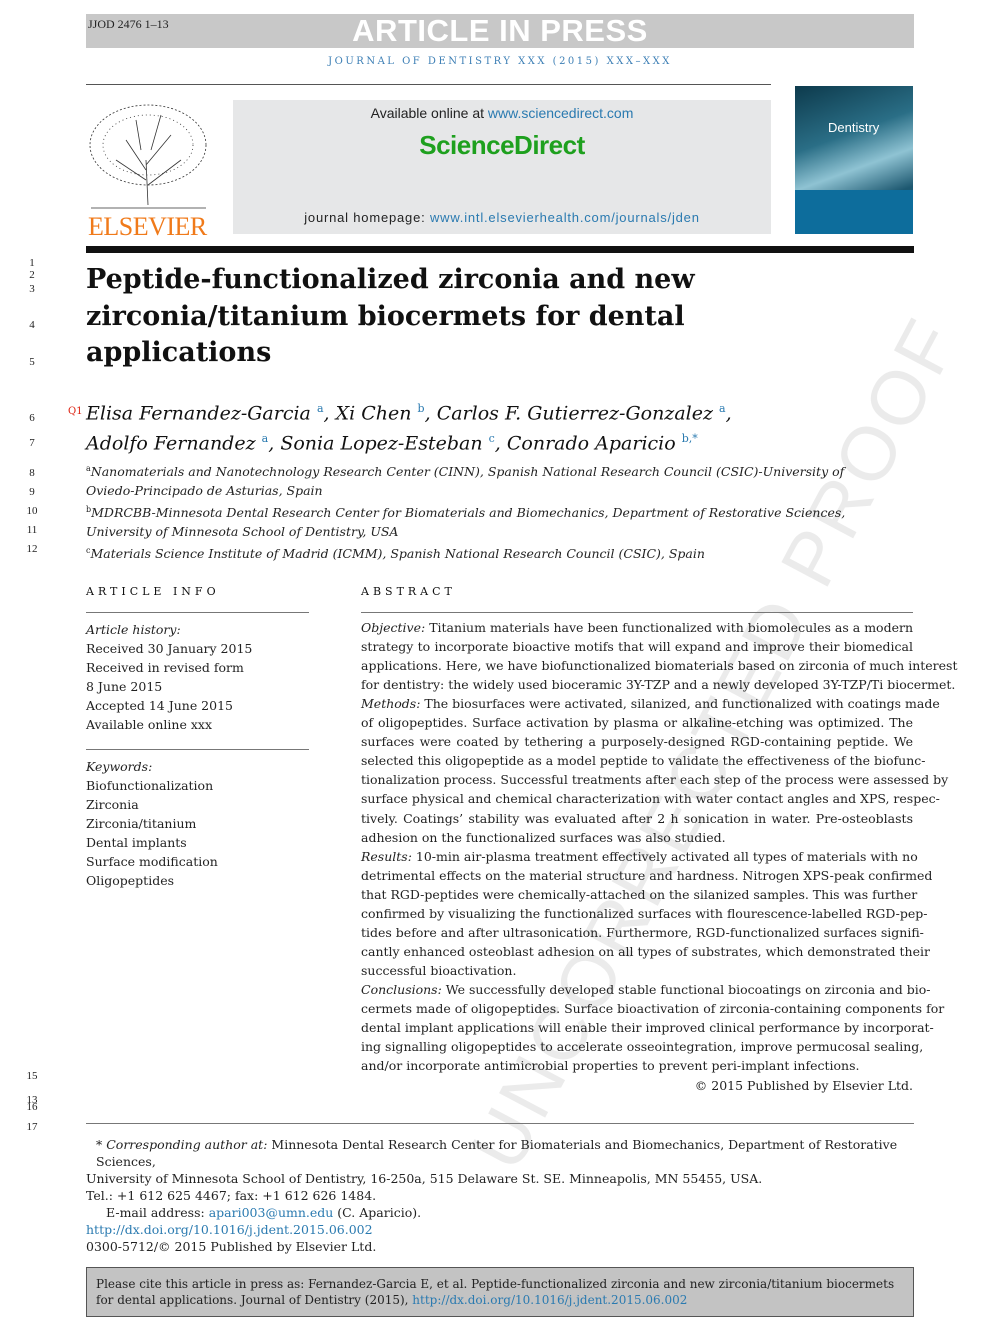 Image resolution: width=992 pixels, height=1323 pixels. Describe the element at coordinates (690, 438) in the screenshot. I see `affiliation-marker: b,*` at that location.